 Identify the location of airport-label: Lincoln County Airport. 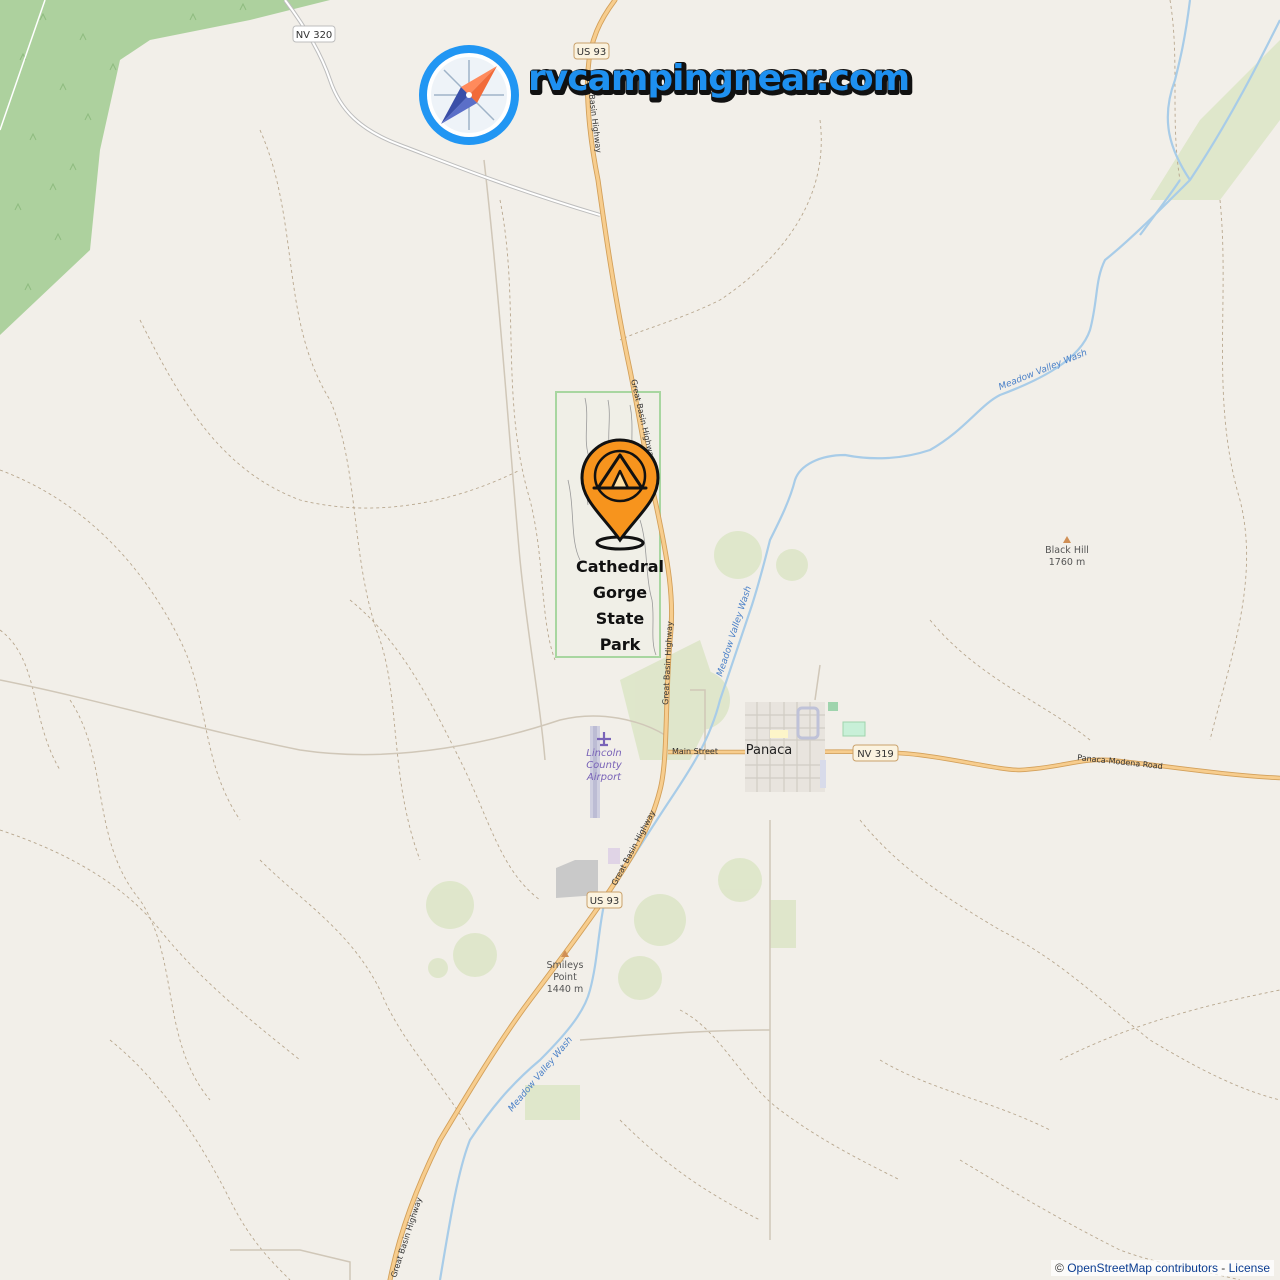
(604, 765).